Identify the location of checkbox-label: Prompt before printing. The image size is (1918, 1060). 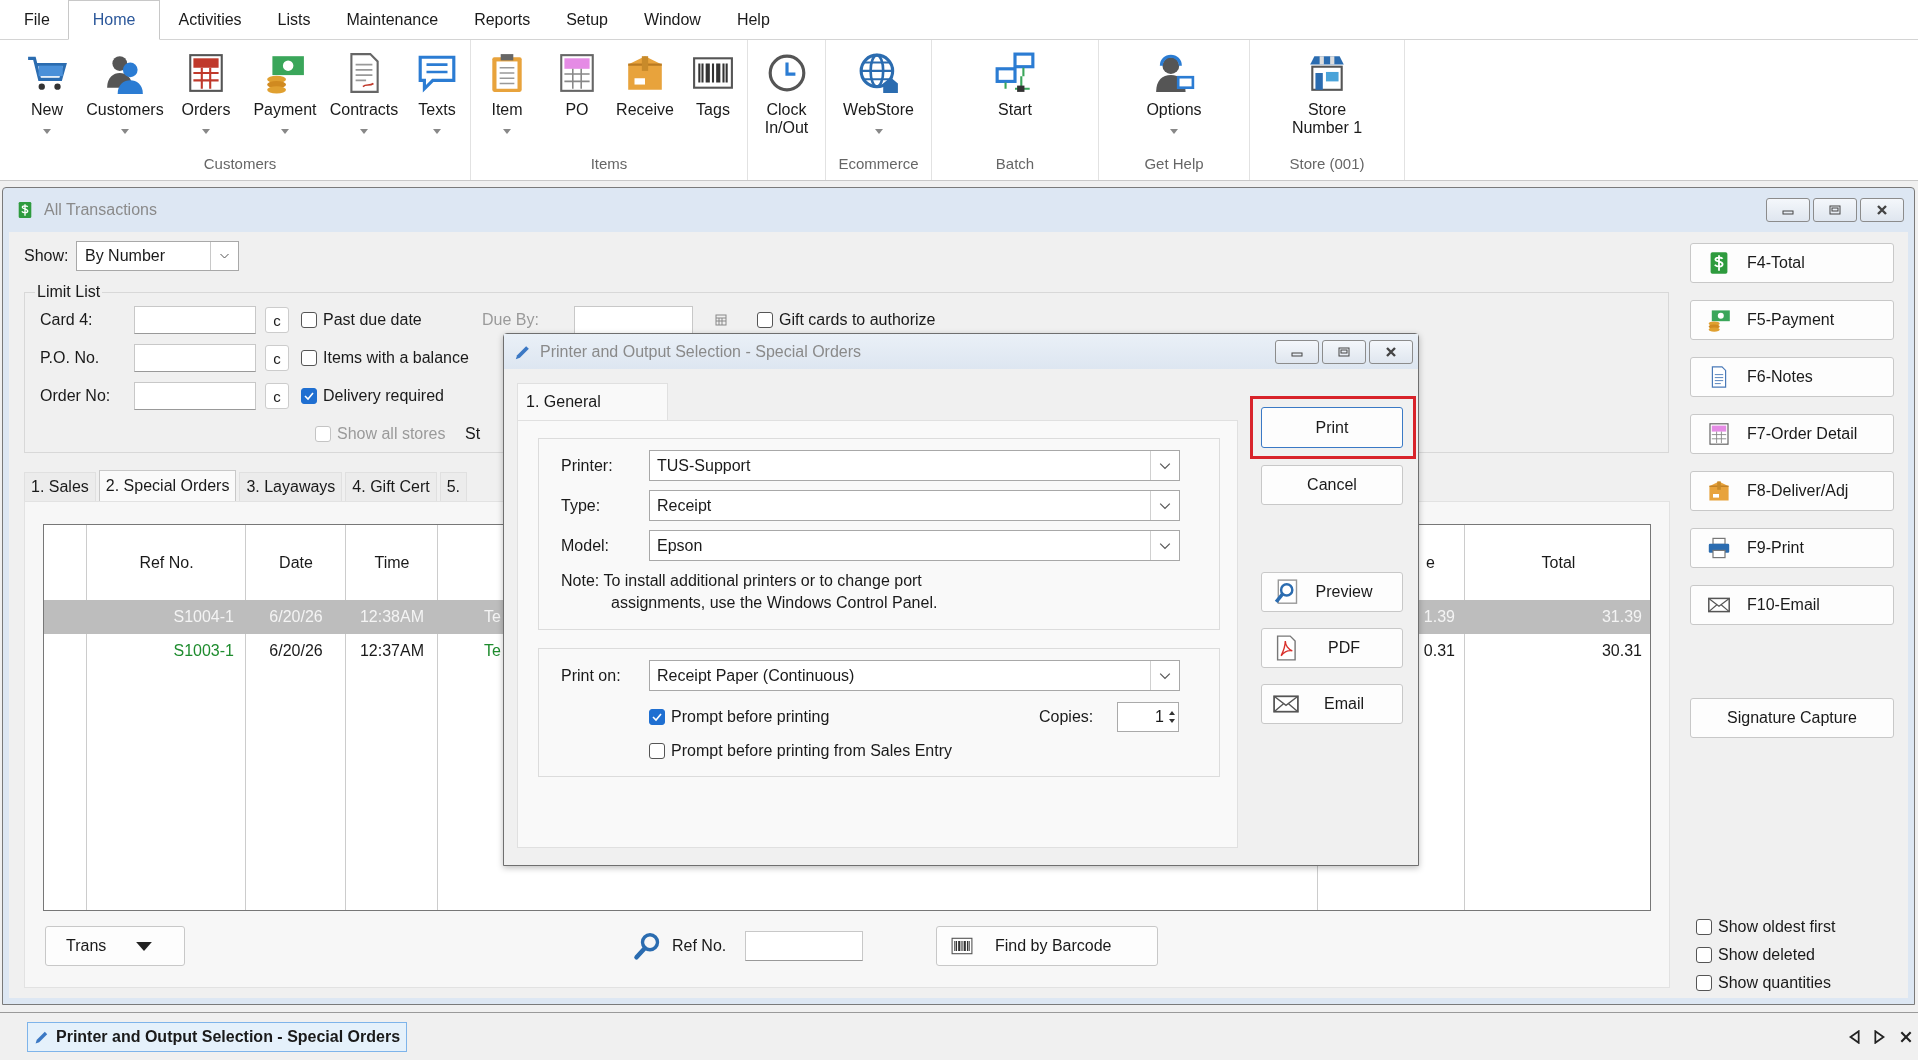
(750, 717).